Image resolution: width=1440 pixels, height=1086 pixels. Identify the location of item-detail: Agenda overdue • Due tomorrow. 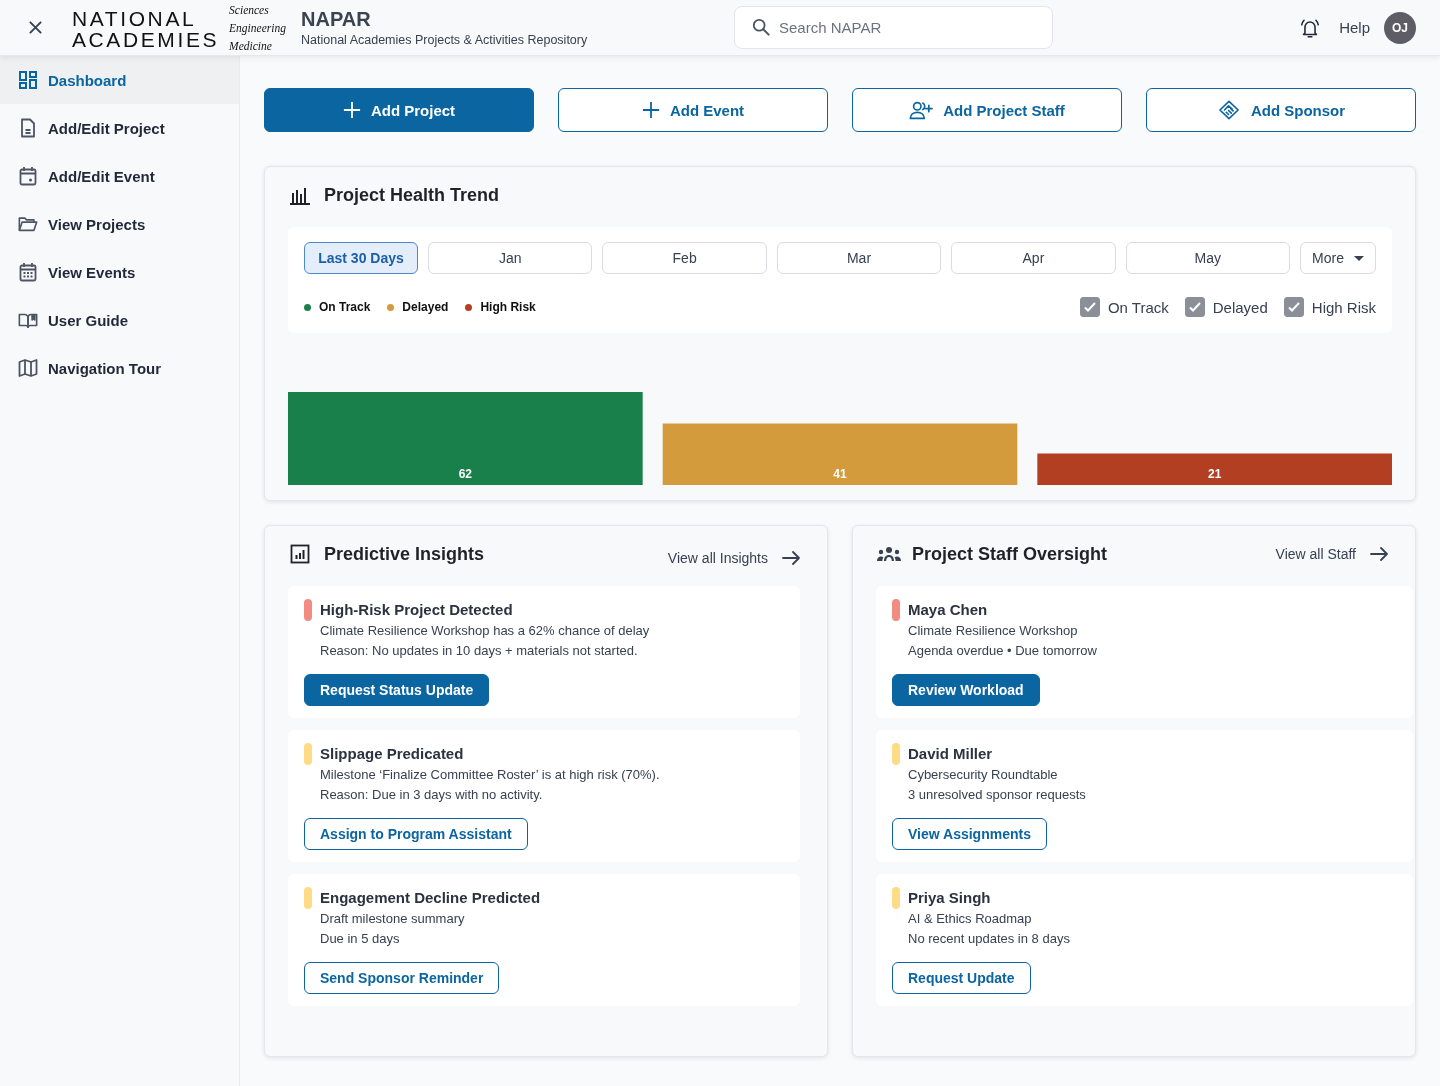
(1003, 651).